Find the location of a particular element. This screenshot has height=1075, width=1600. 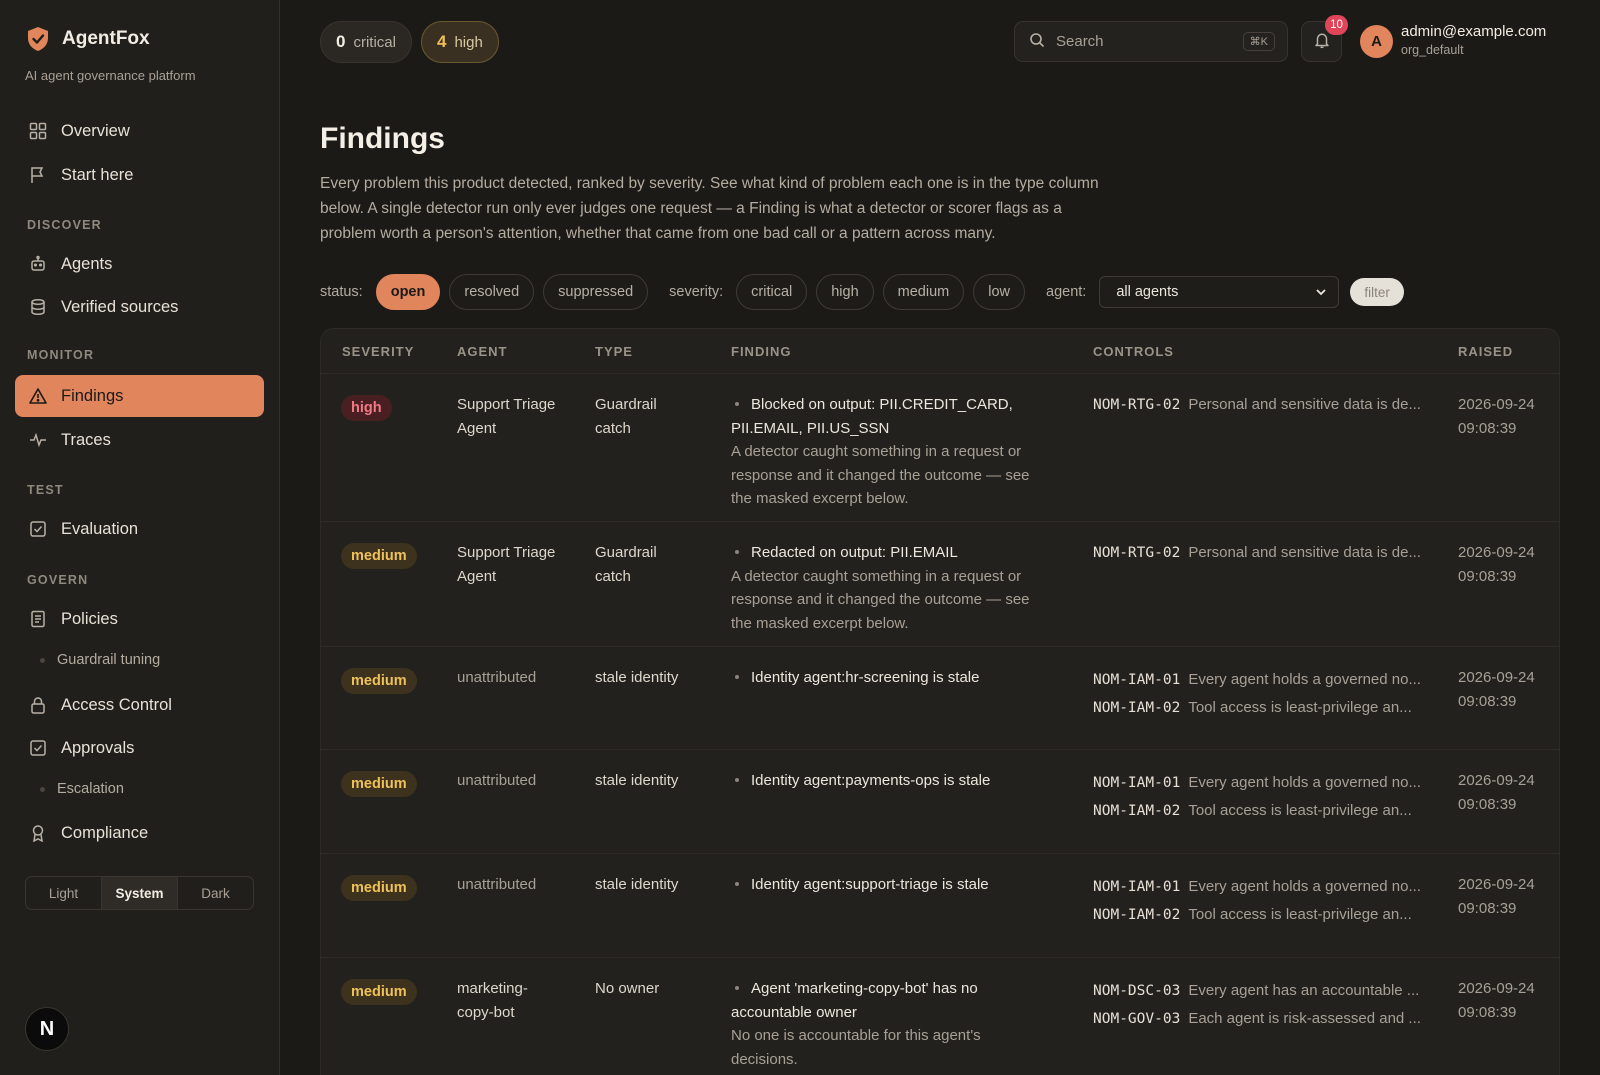

section-govern: GOVERN is located at coordinates (58, 580).